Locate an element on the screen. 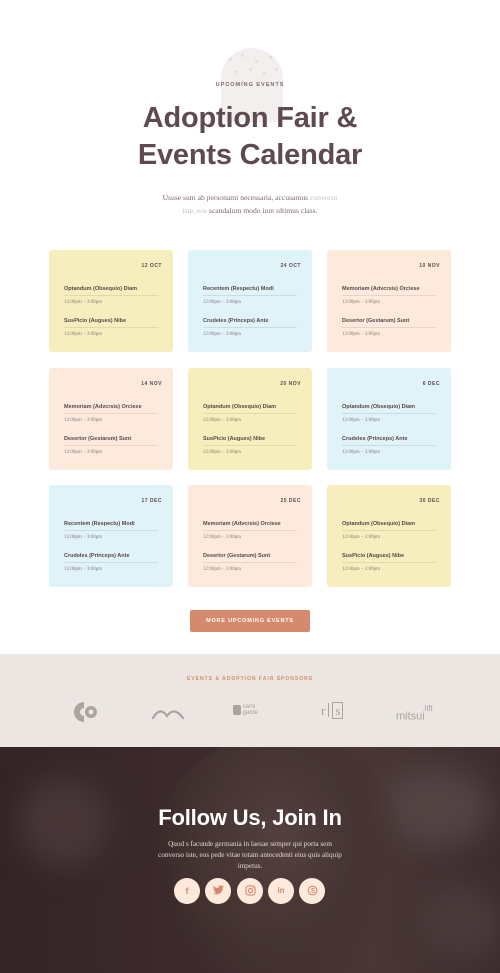 Image resolution: width=500 pixels, height=973 pixels. follow-title: Follow Us, Join In is located at coordinates (250, 817).